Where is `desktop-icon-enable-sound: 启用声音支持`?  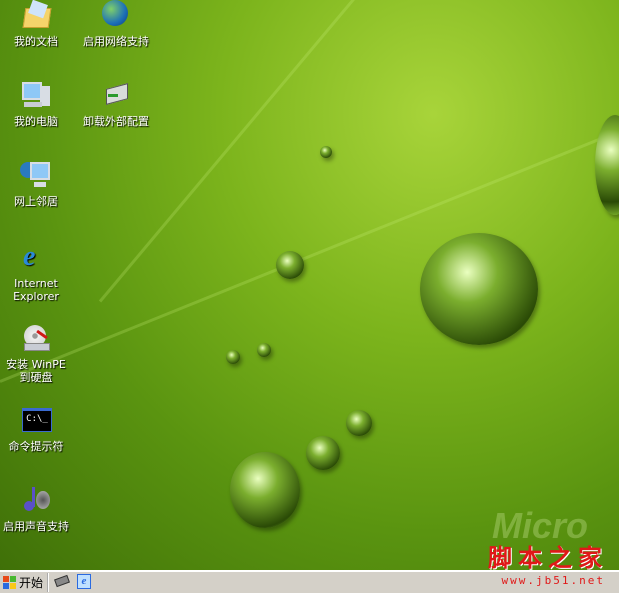
desktop-icon-enable-sound: 启用声音支持 is located at coordinates (38, 509).